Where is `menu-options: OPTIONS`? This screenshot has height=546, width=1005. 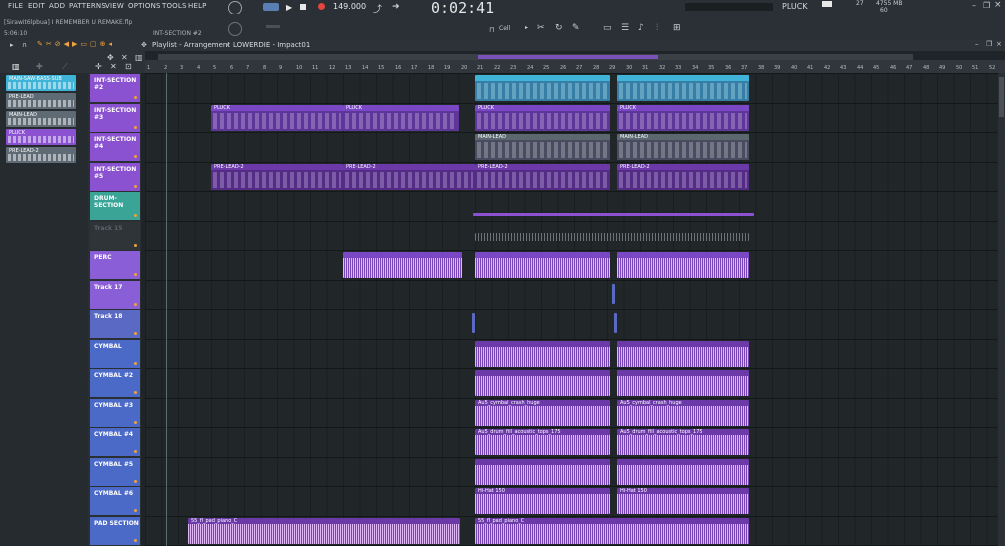 menu-options: OPTIONS is located at coordinates (144, 6).